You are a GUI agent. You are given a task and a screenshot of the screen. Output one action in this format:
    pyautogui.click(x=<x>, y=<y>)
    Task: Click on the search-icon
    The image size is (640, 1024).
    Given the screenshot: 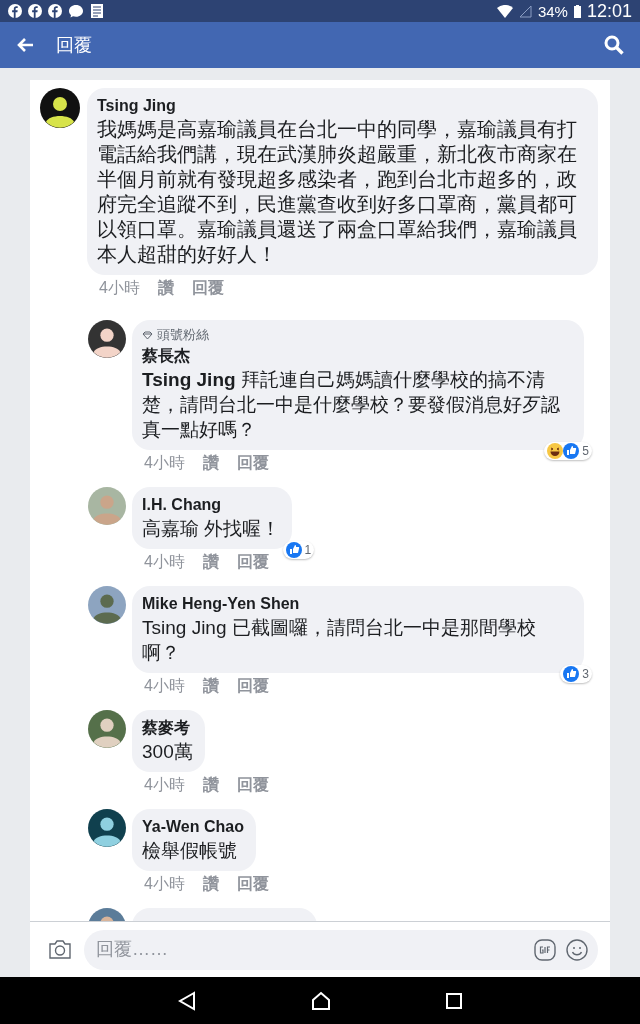 What is the action you would take?
    pyautogui.click(x=614, y=45)
    